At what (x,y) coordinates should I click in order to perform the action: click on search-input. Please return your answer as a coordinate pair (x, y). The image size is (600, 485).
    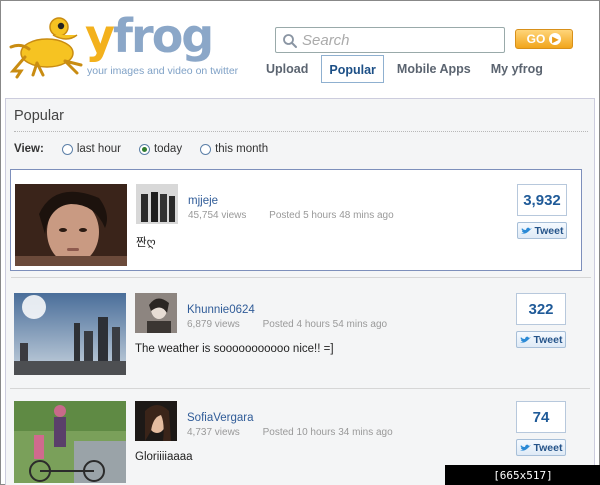
    Looking at the image, I should click on (401, 40).